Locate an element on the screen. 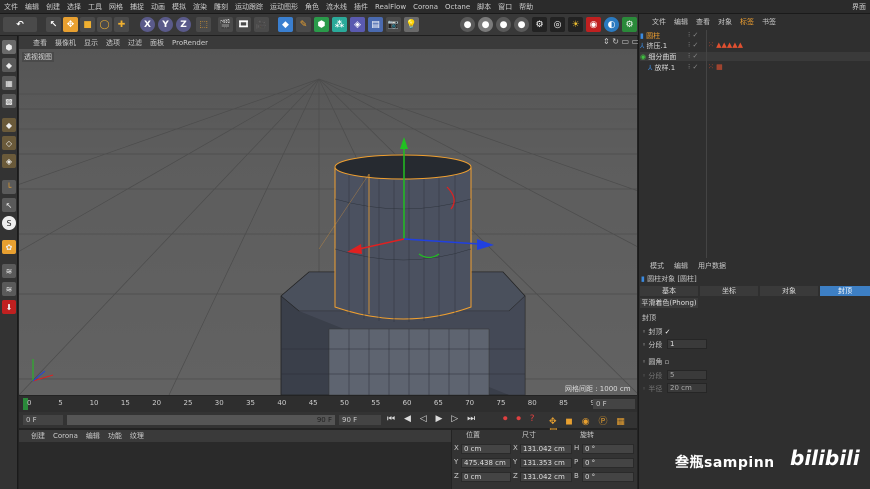 The height and width of the screenshot is (489, 870). obj-menu-object: 对象 is located at coordinates (725, 22).